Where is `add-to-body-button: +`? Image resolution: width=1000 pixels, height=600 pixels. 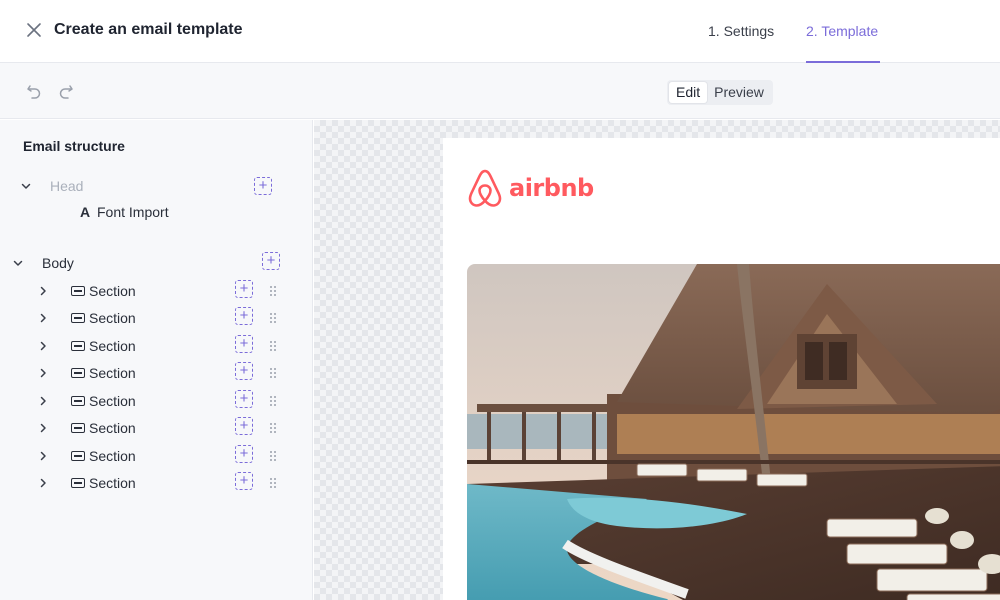 add-to-body-button: + is located at coordinates (271, 261).